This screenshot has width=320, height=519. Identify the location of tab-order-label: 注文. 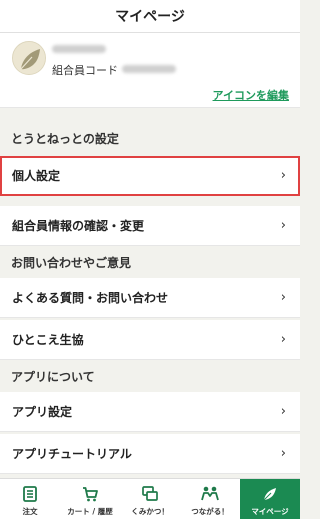
(30, 511).